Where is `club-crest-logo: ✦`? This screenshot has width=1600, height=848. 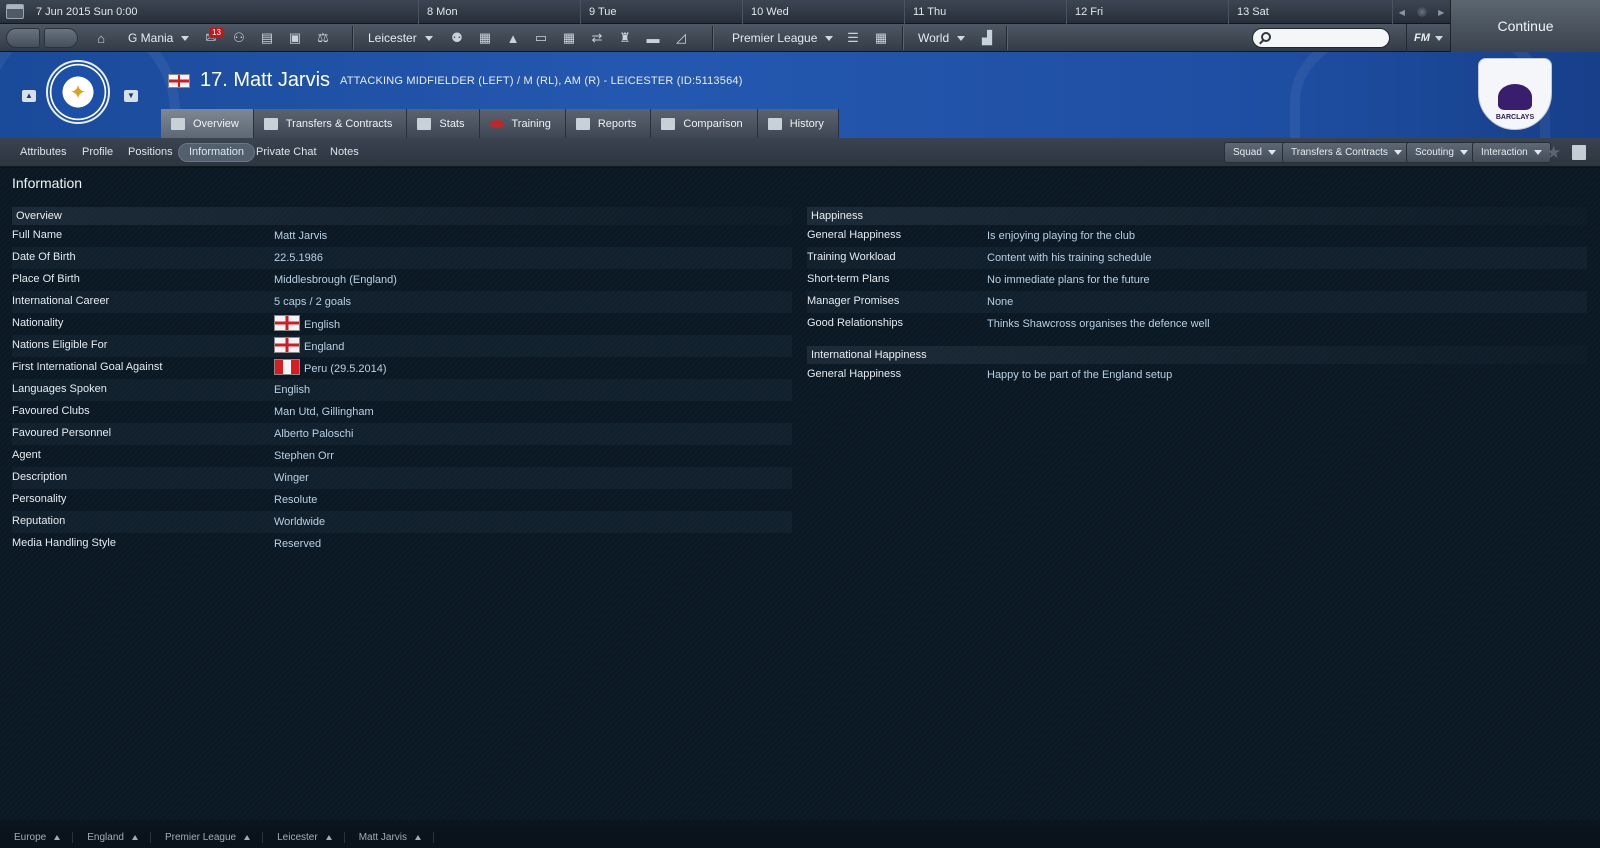 club-crest-logo: ✦ is located at coordinates (78, 92).